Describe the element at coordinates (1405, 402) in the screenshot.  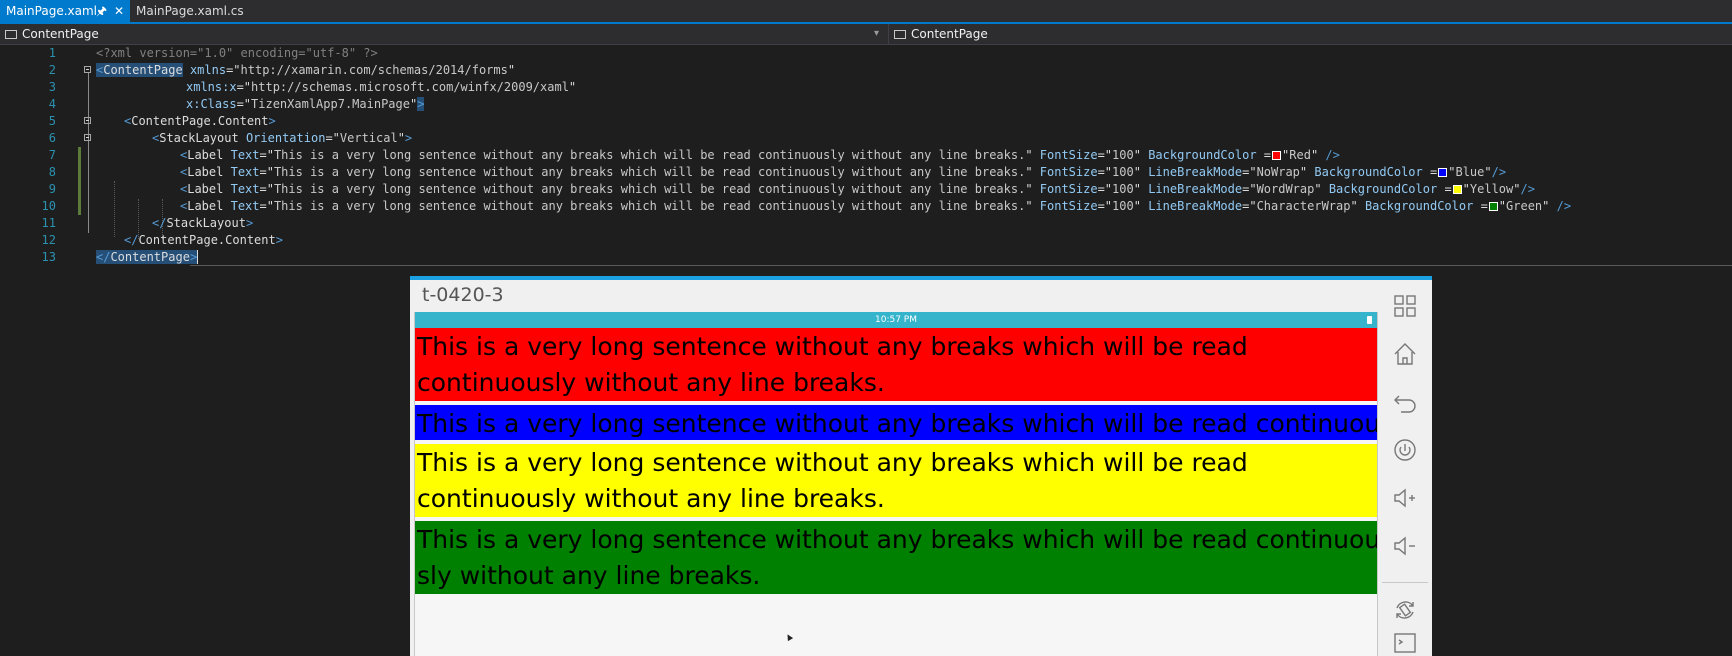
I see `back-icon` at that location.